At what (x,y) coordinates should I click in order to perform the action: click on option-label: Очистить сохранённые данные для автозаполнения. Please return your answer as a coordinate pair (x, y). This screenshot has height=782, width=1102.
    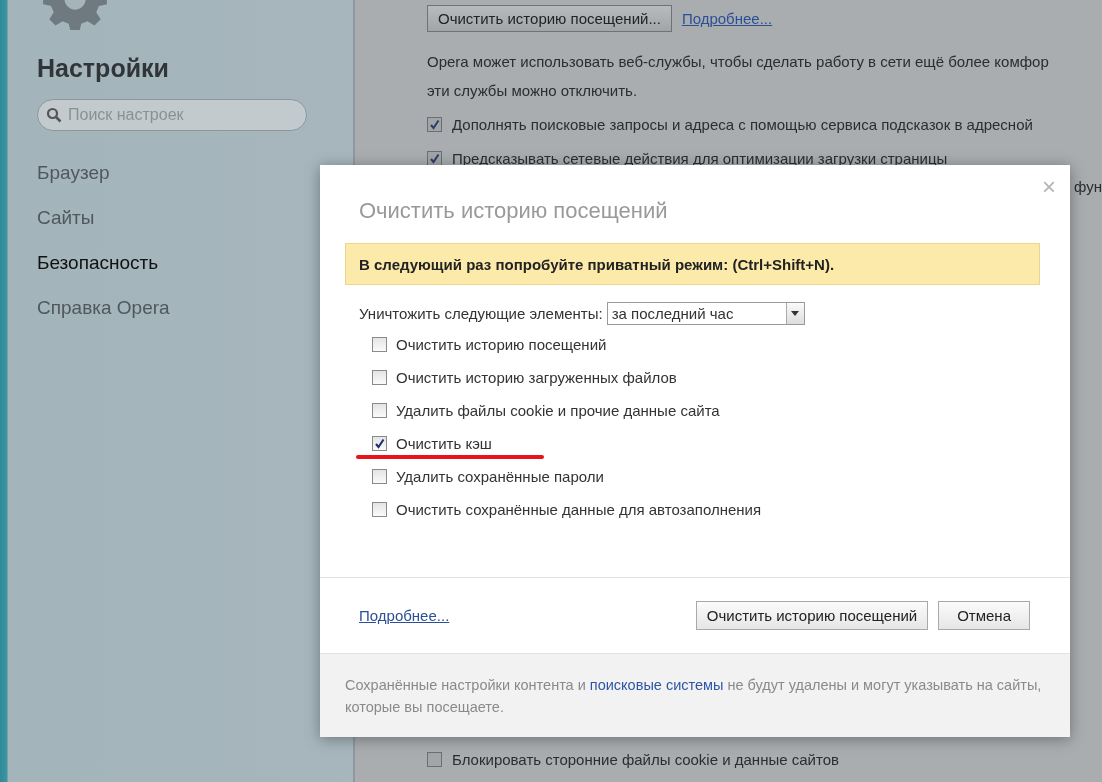
    Looking at the image, I should click on (579, 509).